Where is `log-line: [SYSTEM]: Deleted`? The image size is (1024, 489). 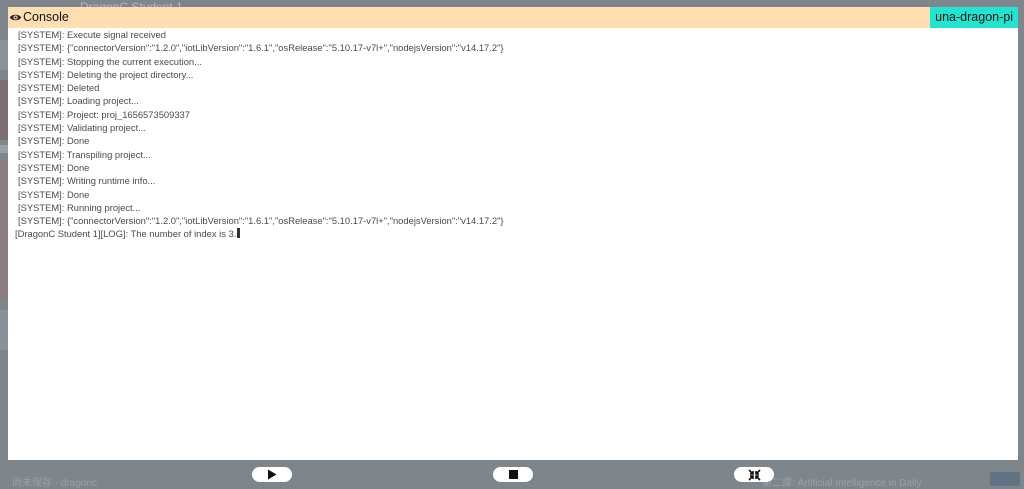
log-line: [SYSTEM]: Deleted is located at coordinates (59, 88).